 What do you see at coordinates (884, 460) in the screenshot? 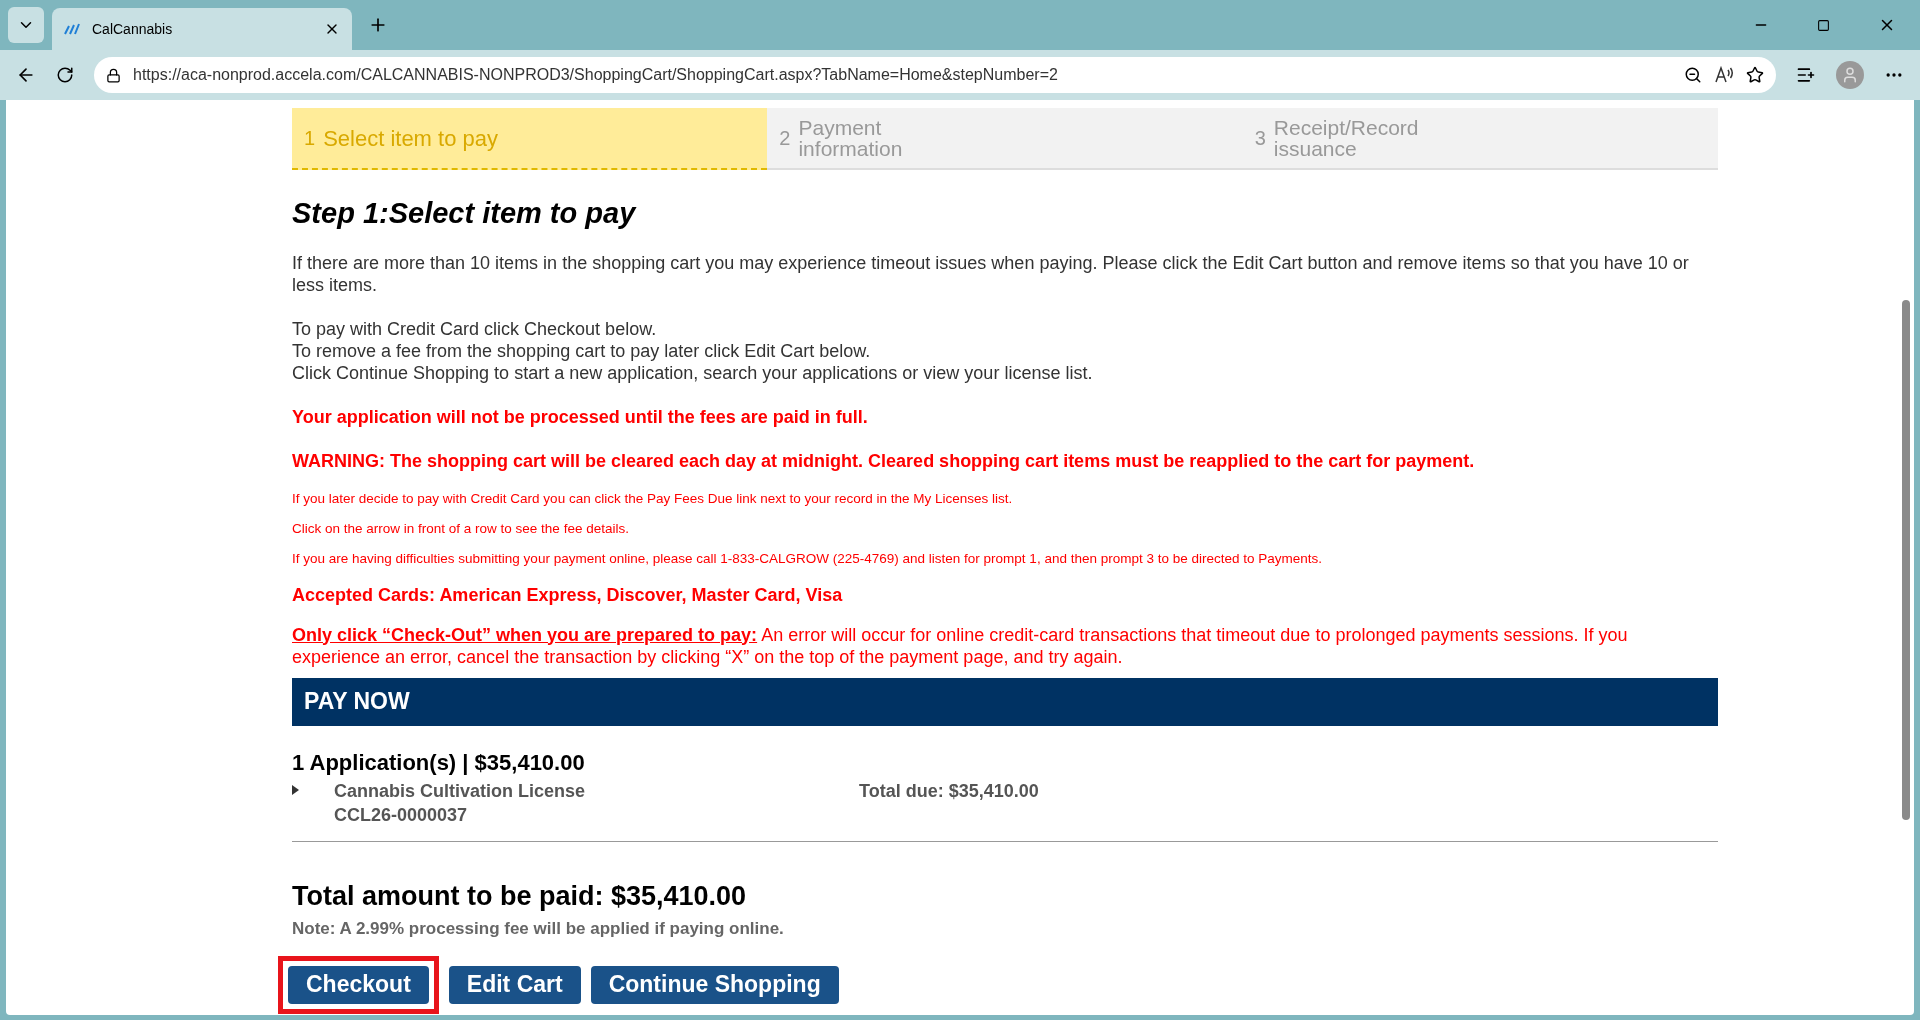
I see `notice-text: WARNING: The shopping cart will be cleared each day at midnight. Cleared shopping cart items must be reapplied to the cart for payment.` at bounding box center [884, 460].